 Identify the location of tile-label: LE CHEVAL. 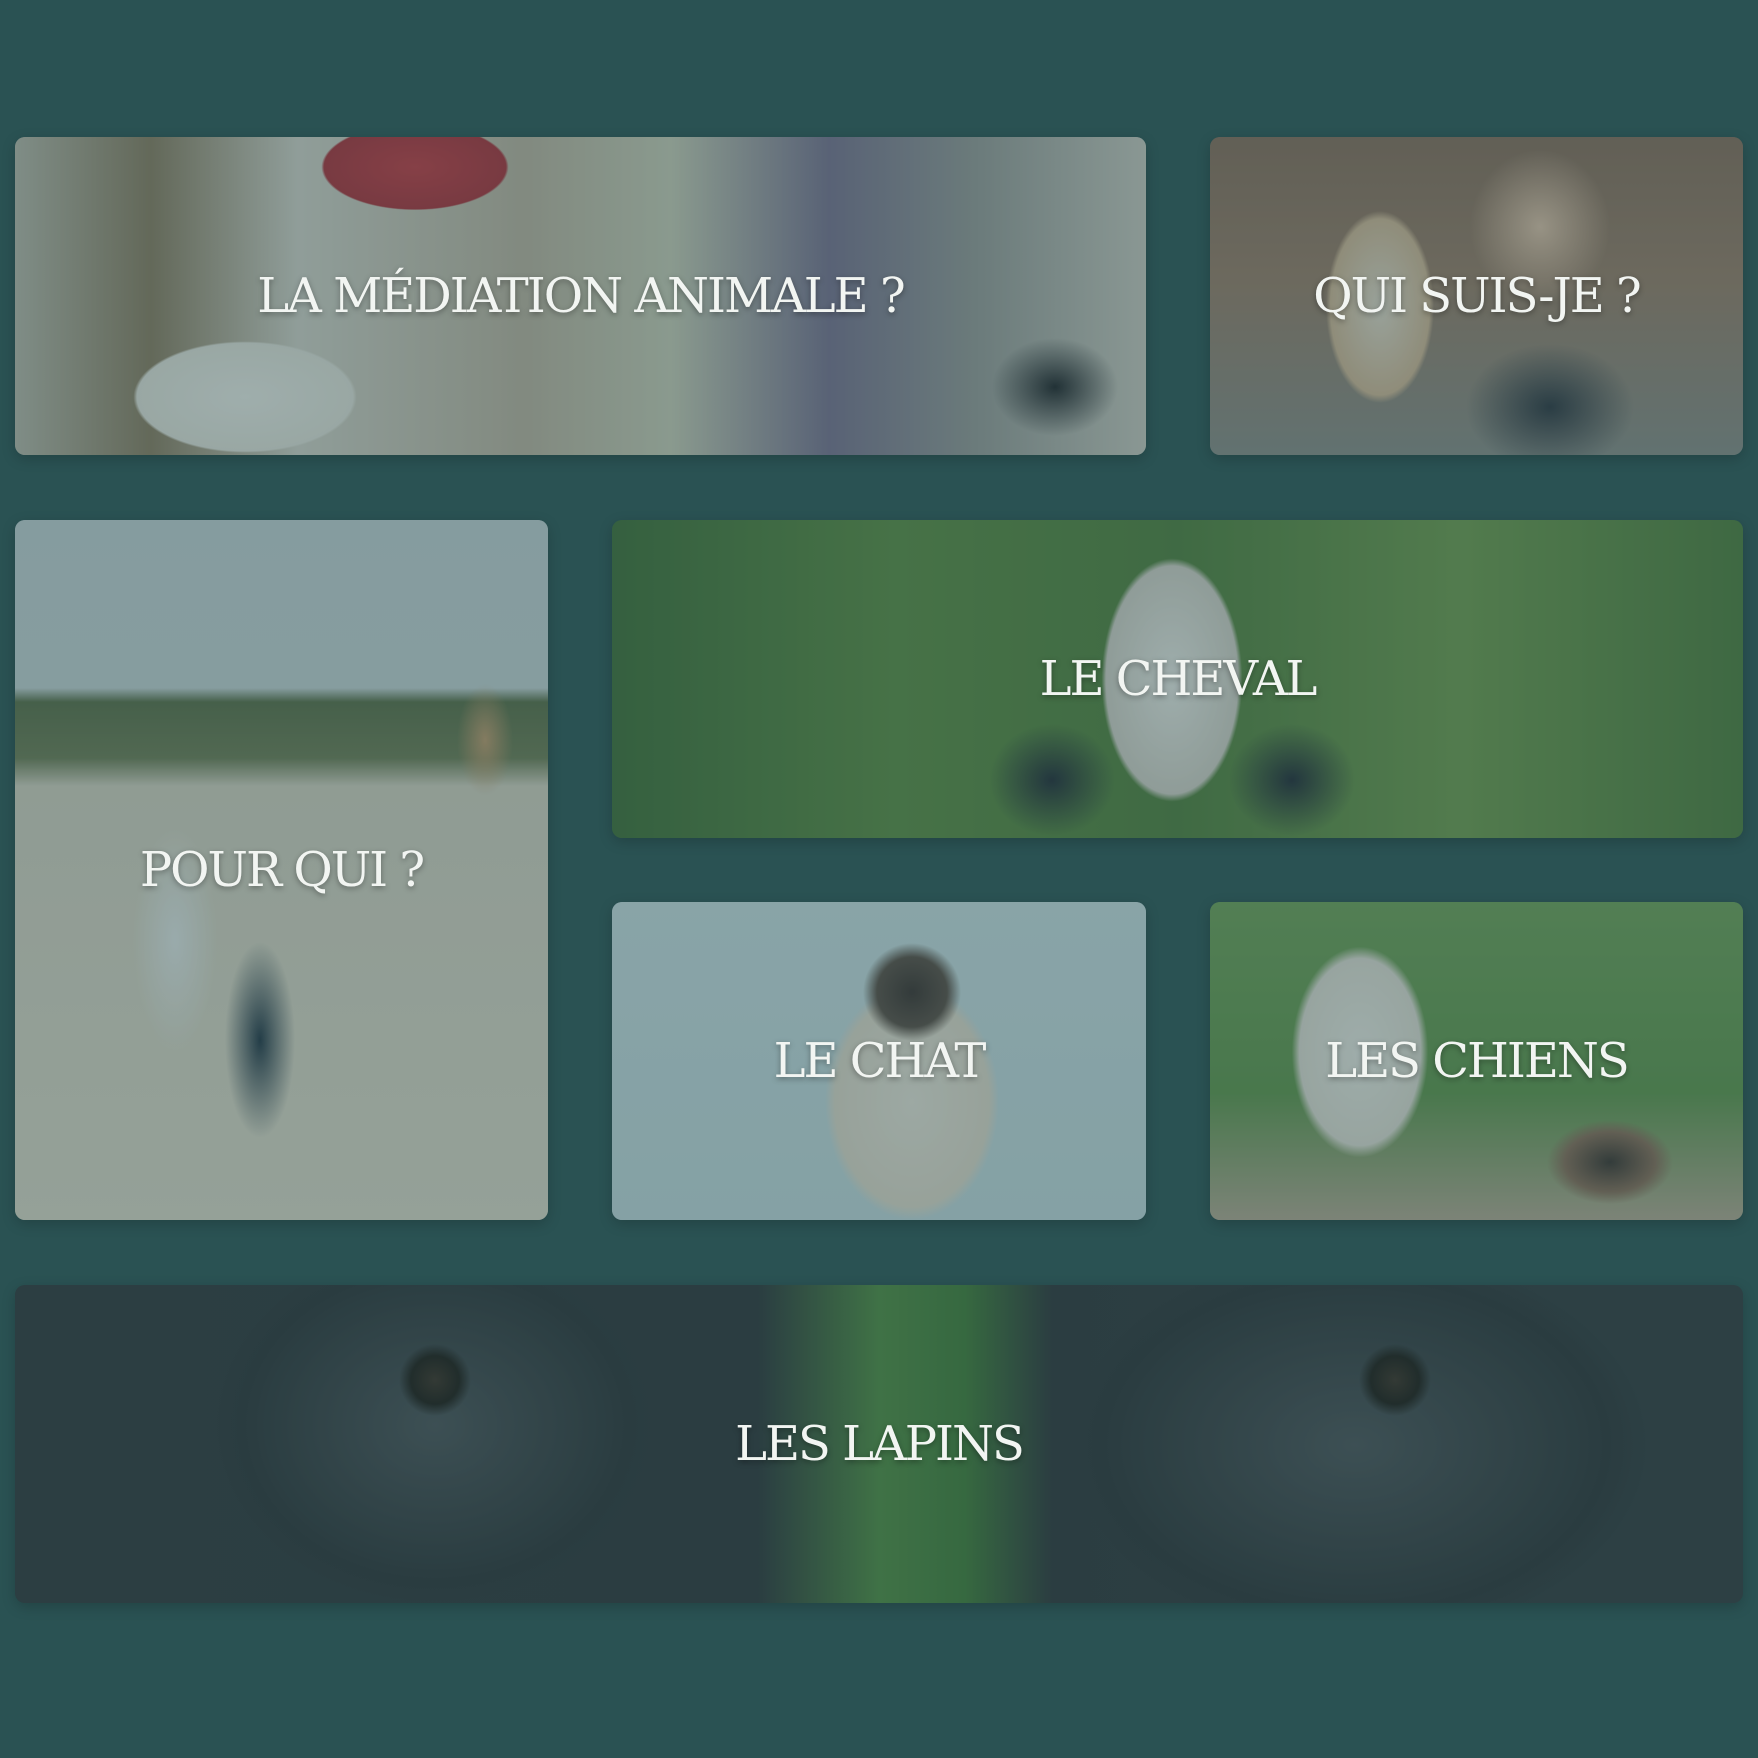
(1178, 679).